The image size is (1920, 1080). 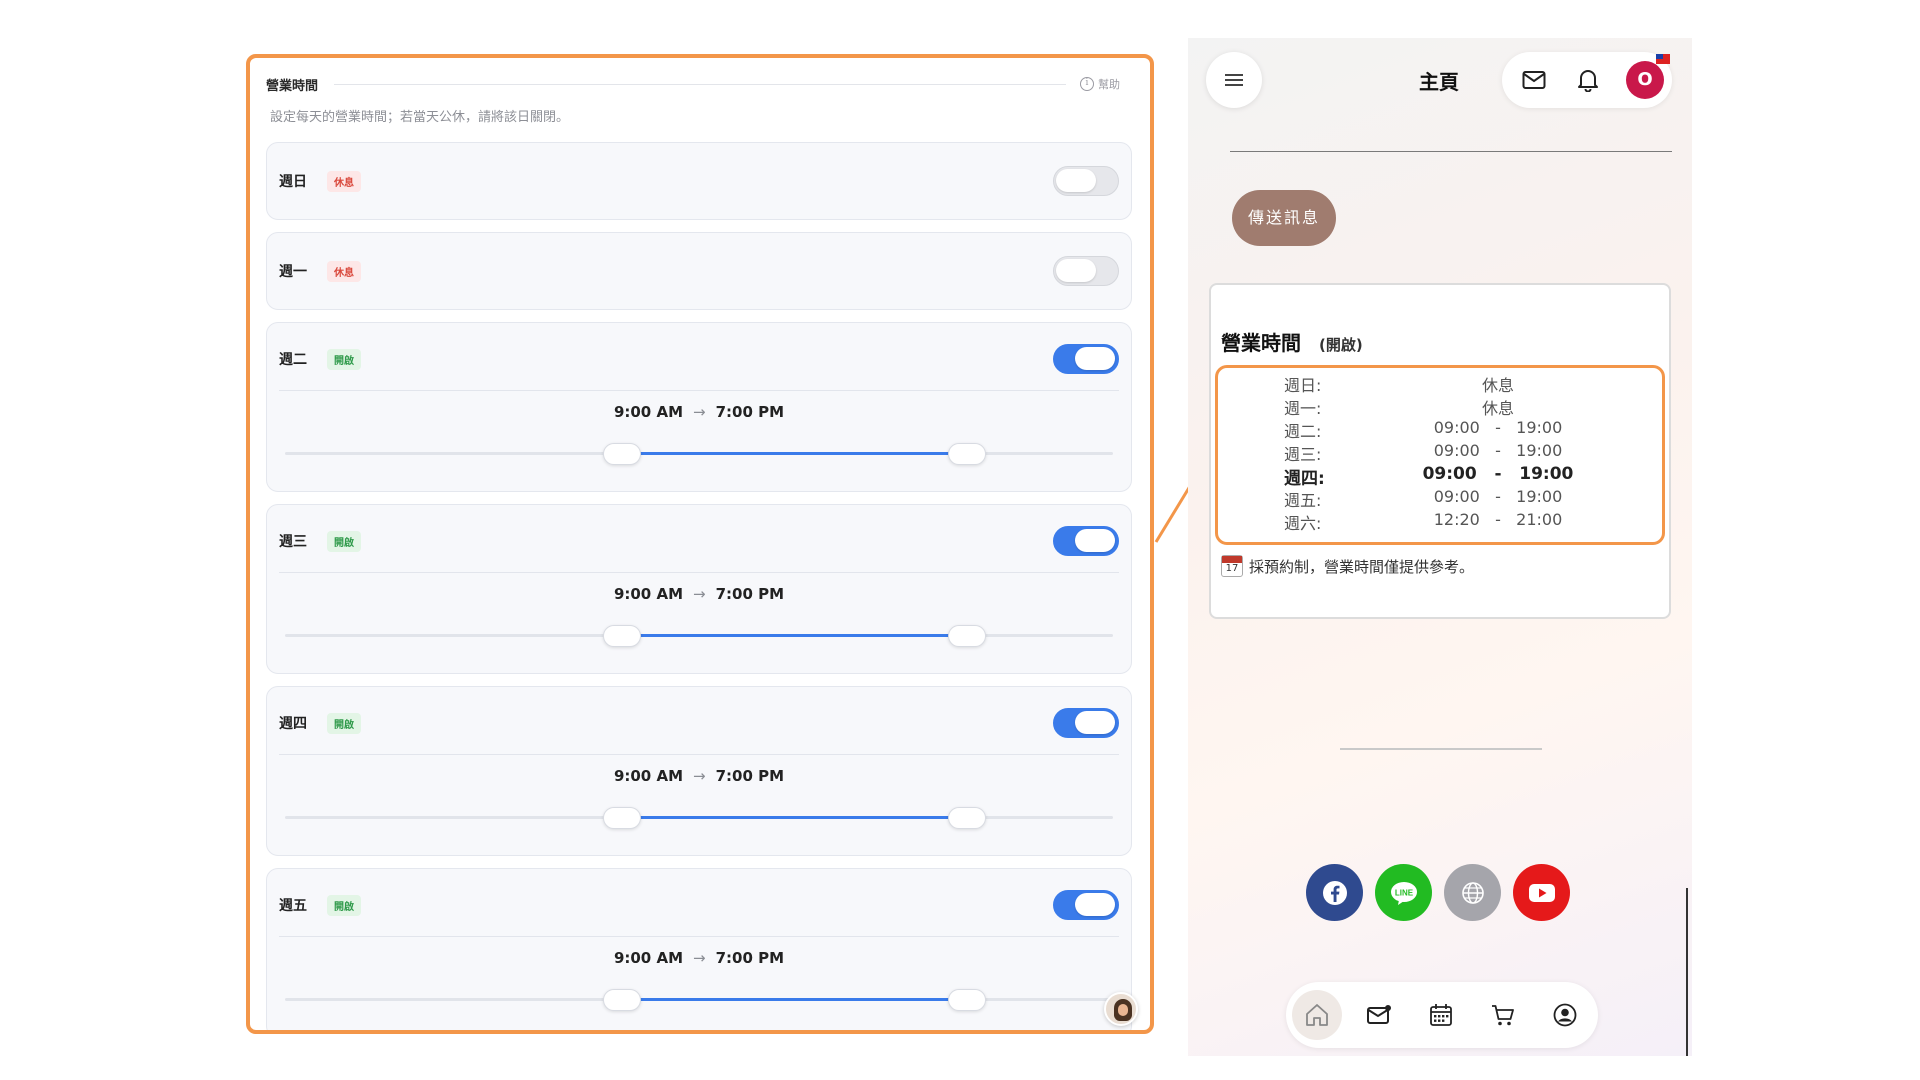 I want to click on start-time: 9:00 AM, so click(x=648, y=412).